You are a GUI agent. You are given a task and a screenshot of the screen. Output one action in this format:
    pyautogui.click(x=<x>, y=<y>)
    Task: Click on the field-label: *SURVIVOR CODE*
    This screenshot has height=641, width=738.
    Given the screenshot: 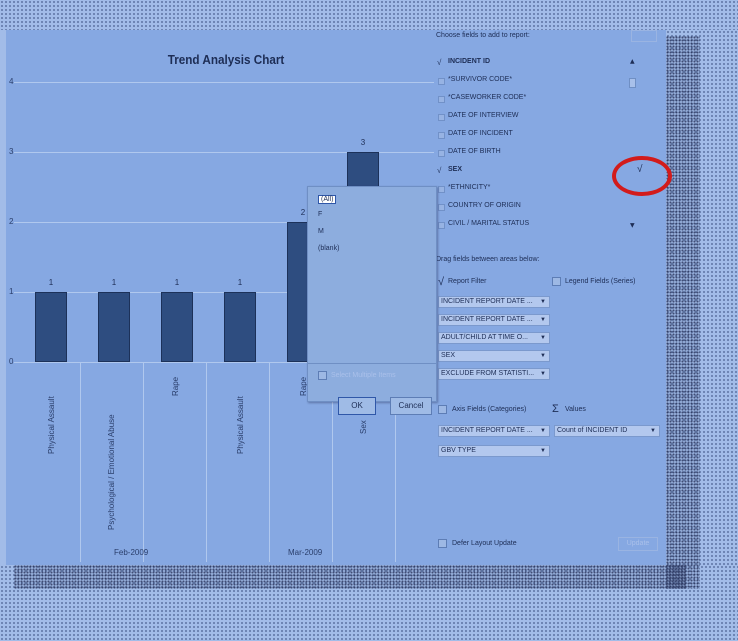 What is the action you would take?
    pyautogui.click(x=480, y=79)
    